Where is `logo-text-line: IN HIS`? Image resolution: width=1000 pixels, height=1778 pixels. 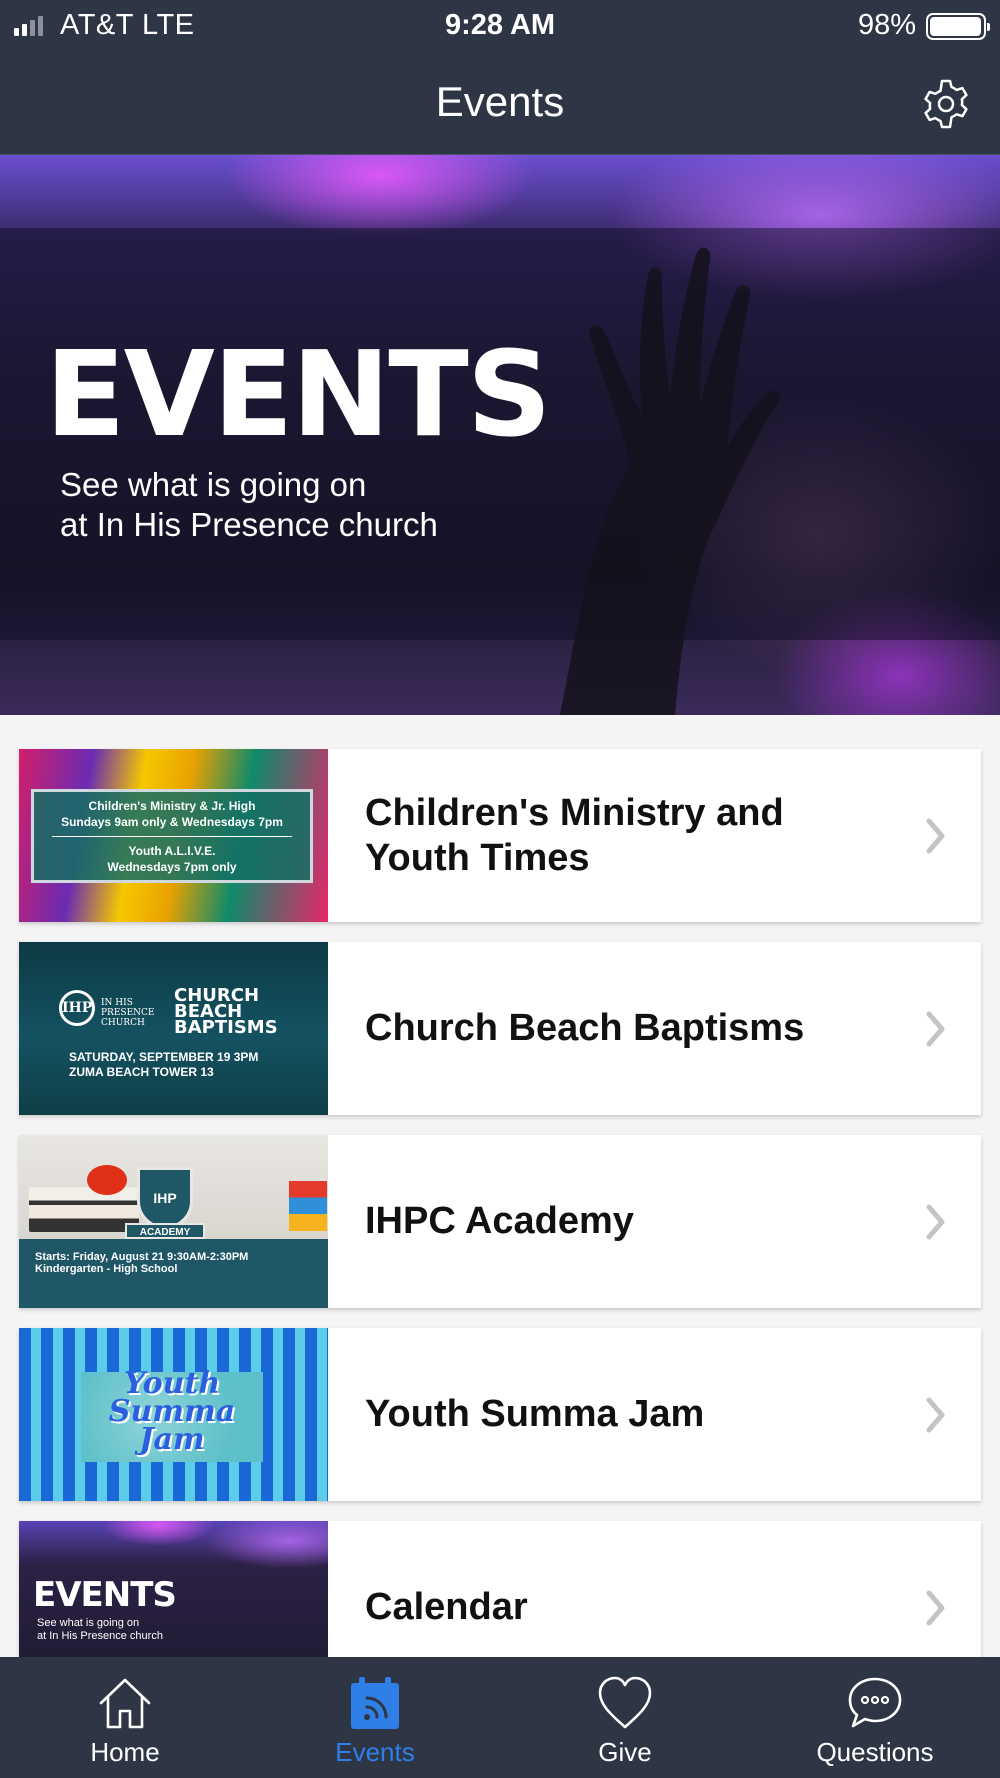 logo-text-line: IN HIS is located at coordinates (117, 1003).